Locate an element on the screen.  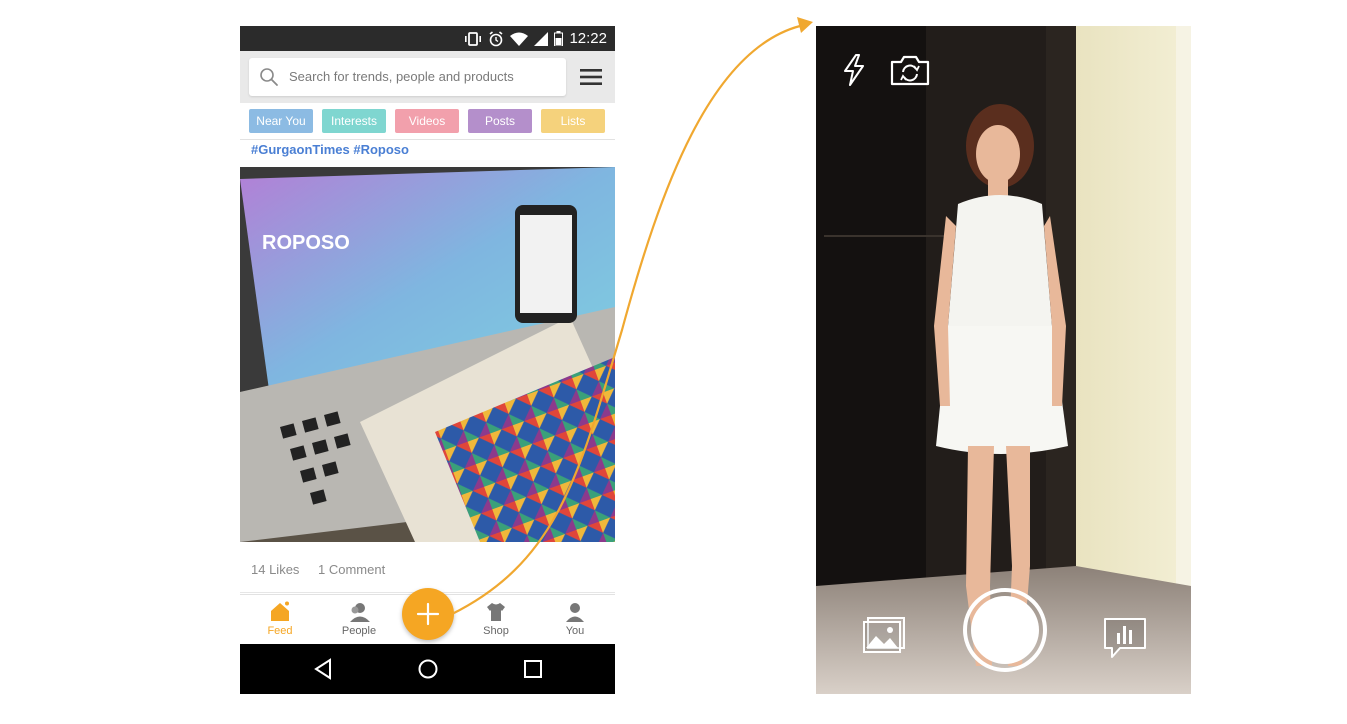
switch-camera-icon is located at coordinates (910, 70).